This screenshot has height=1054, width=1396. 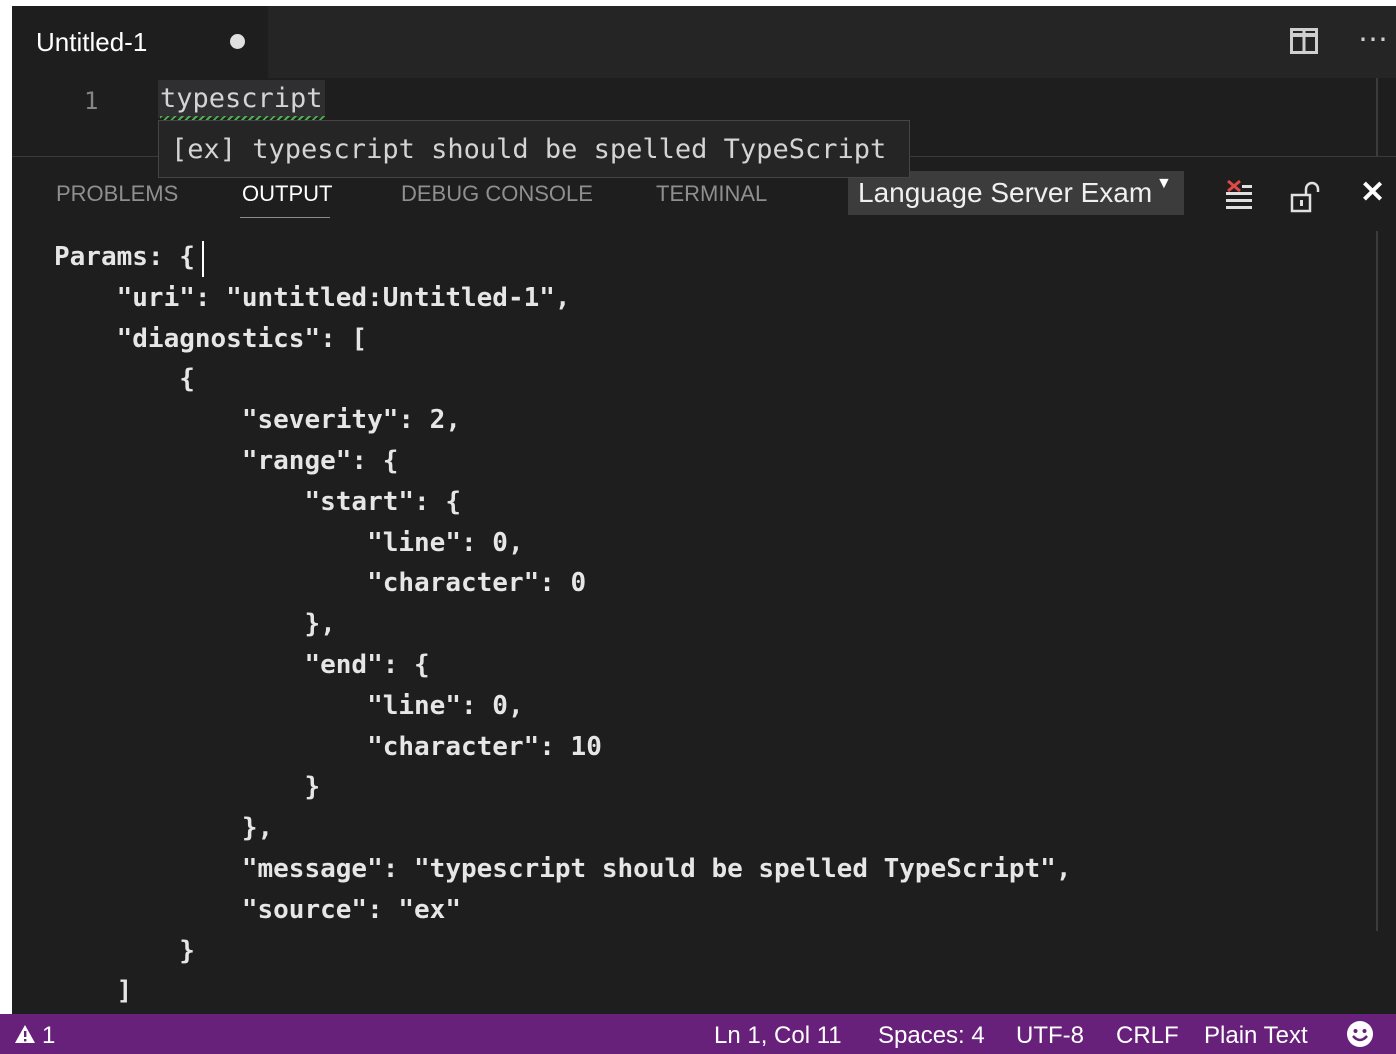 I want to click on more-actions-icon: ⋯, so click(x=1377, y=40).